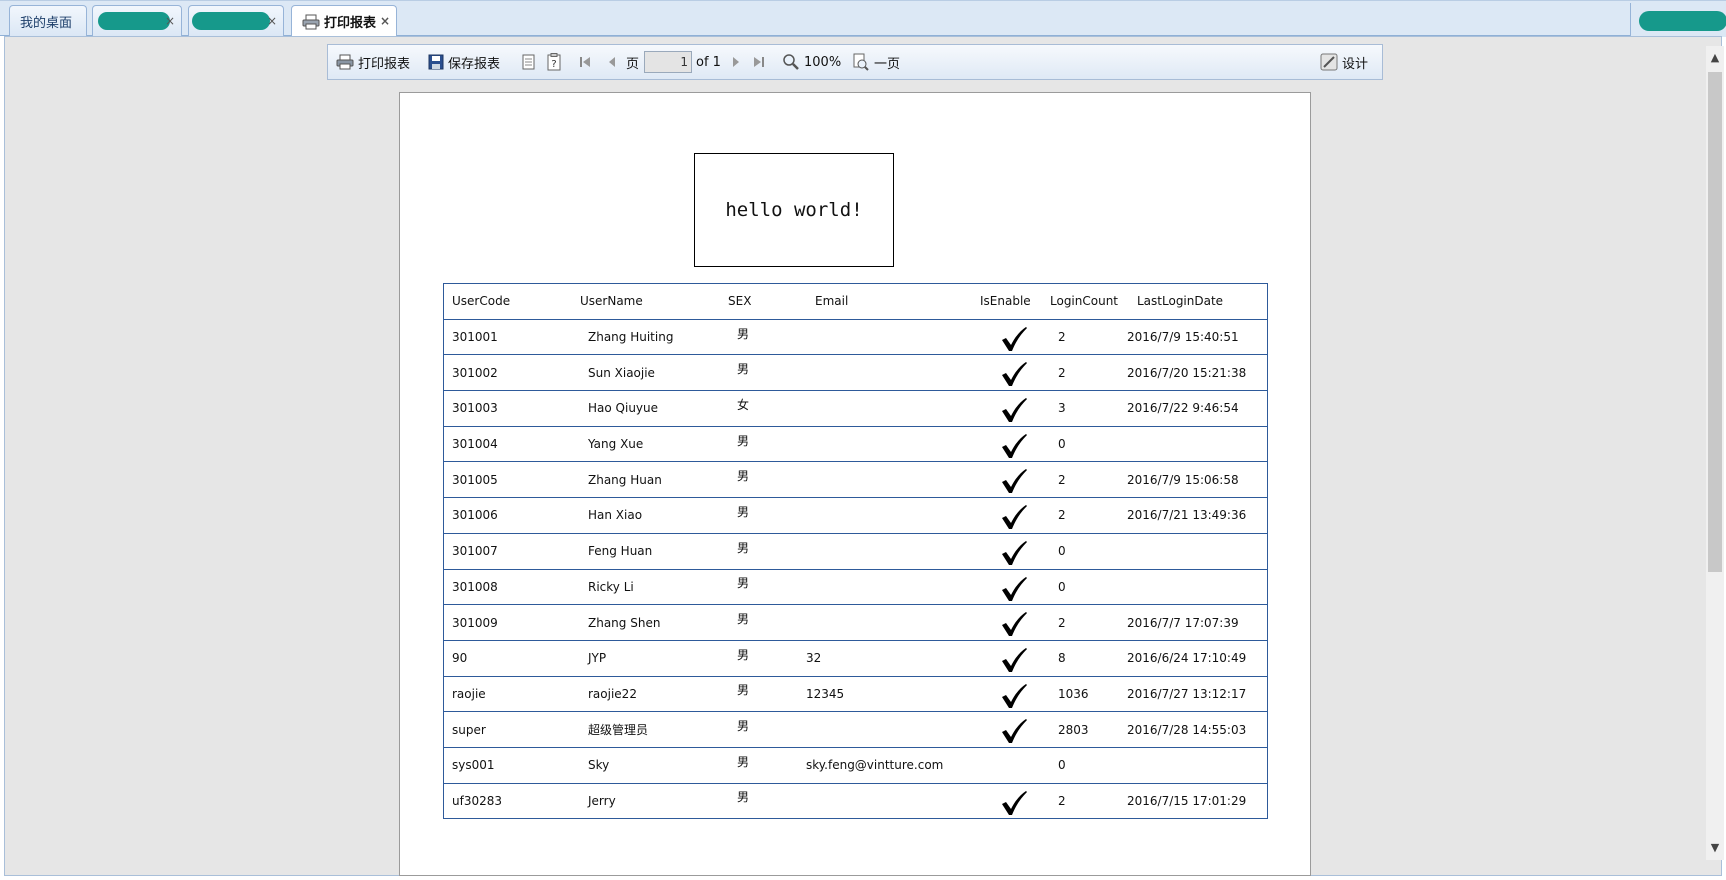  I want to click on table-row: 301002 Sun Xiaojie 男 2 2016/7/20 15:21:38, so click(855, 373).